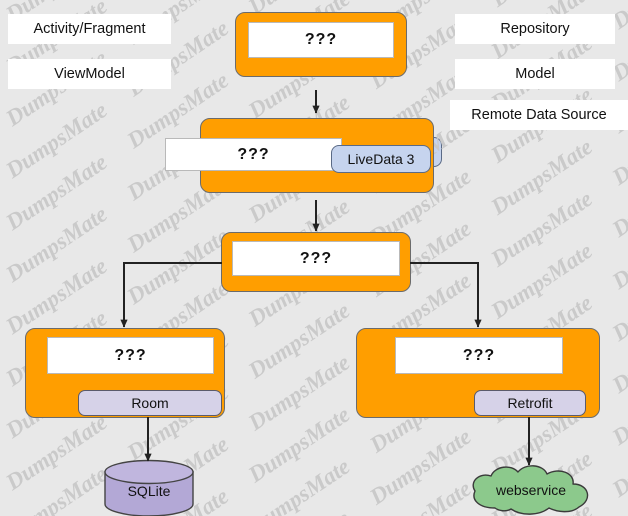 Image resolution: width=628 pixels, height=516 pixels. I want to click on connector-middle-to-bottom-right, so click(446, 295).